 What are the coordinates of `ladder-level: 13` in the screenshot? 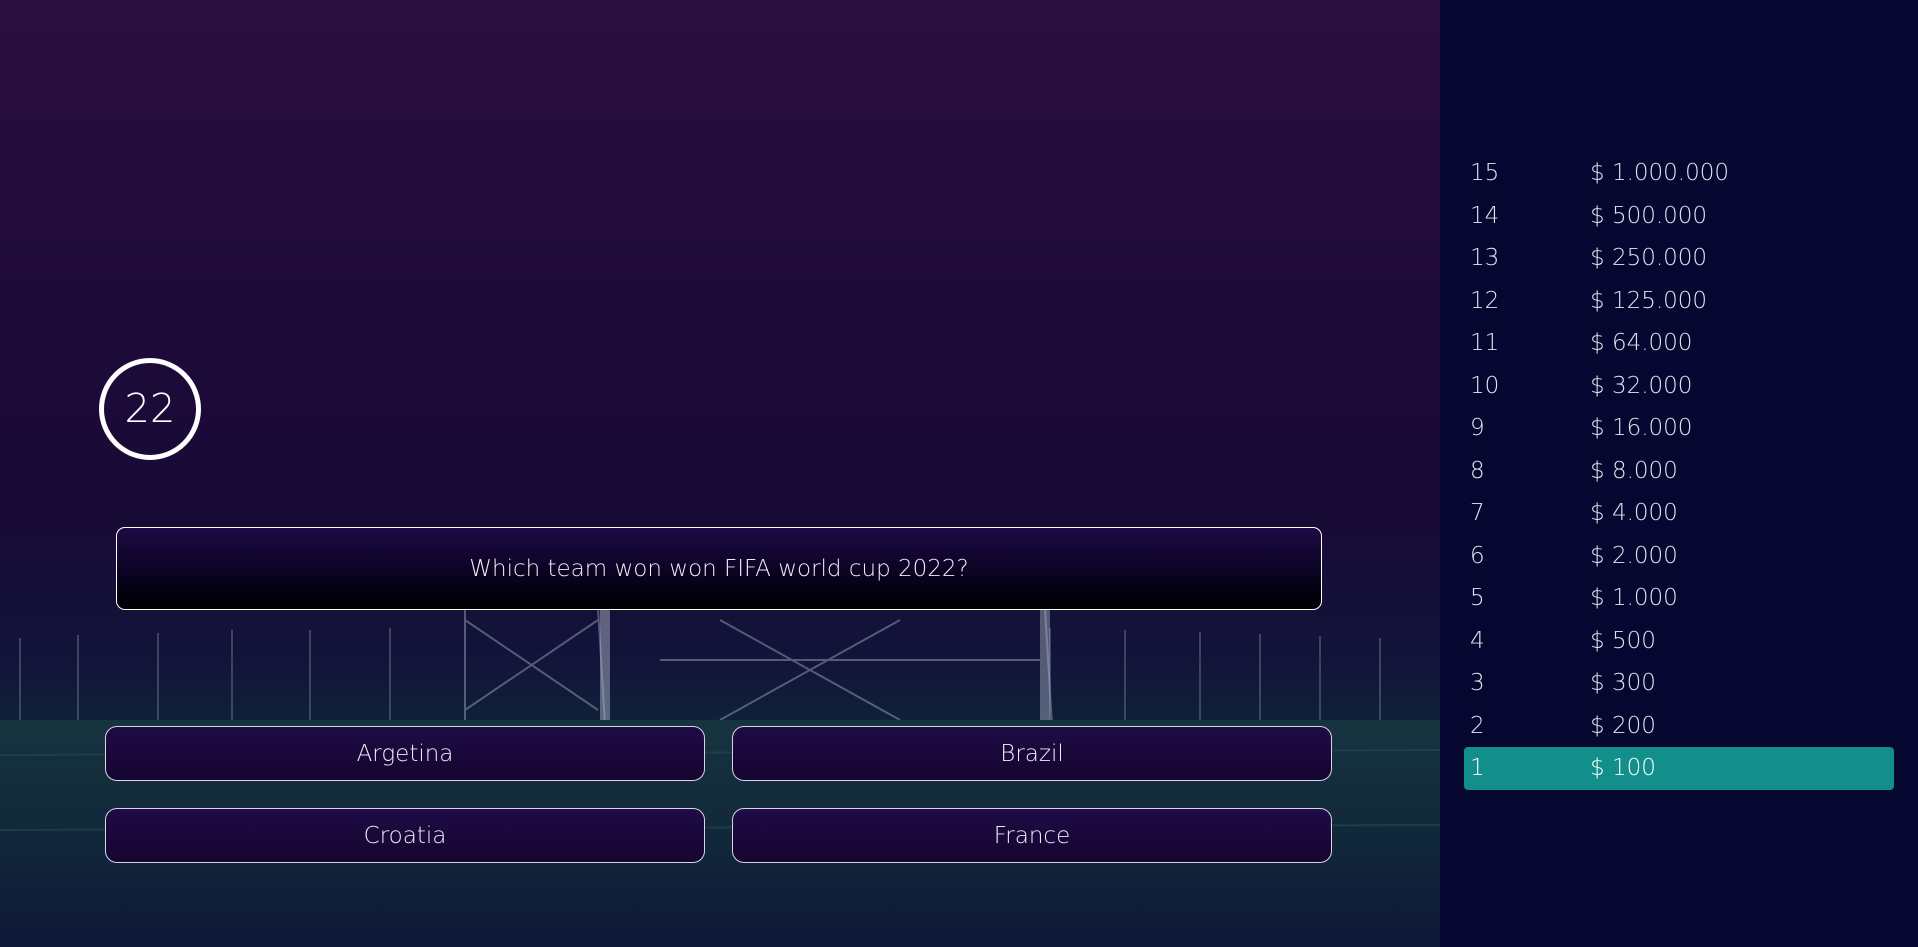 It's located at (1485, 258).